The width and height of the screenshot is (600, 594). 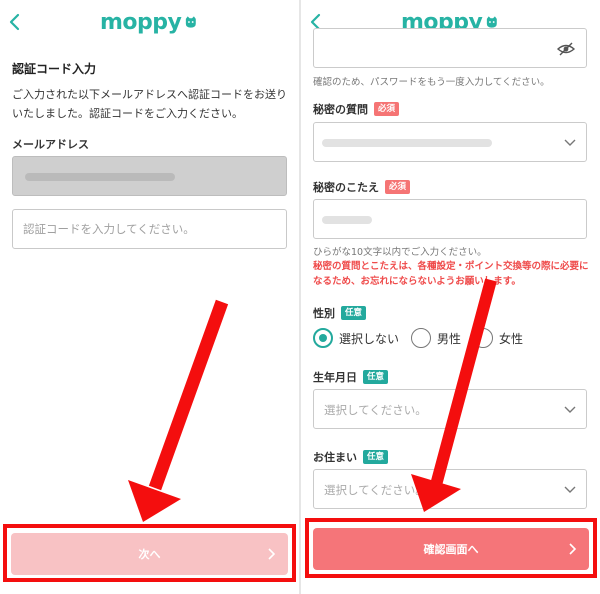 What do you see at coordinates (450, 409) in the screenshot?
I see `birthday-select: 選択してください。` at bounding box center [450, 409].